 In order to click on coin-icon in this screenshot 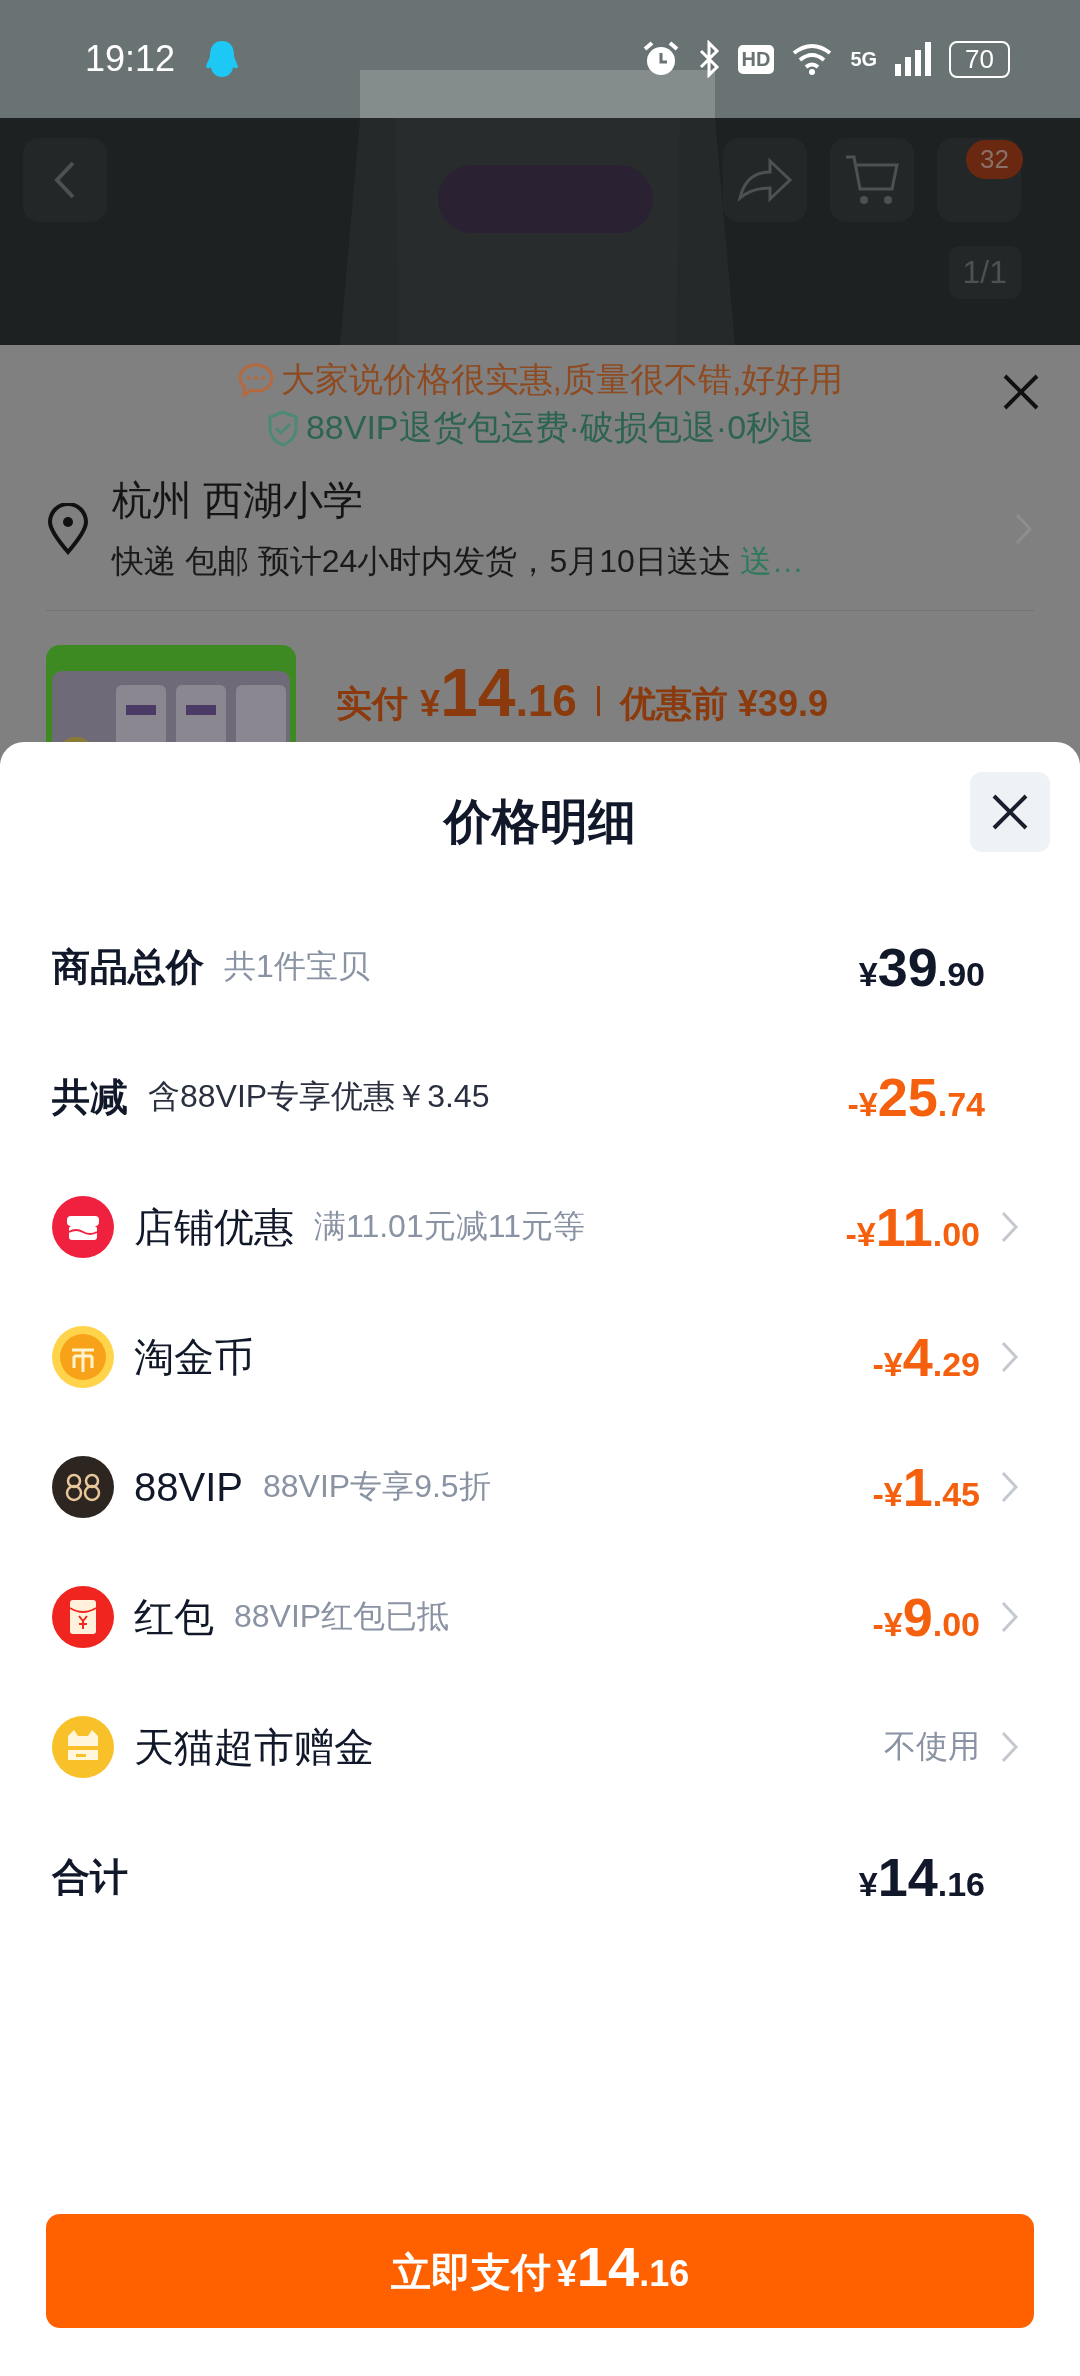, I will do `click(83, 1357)`.